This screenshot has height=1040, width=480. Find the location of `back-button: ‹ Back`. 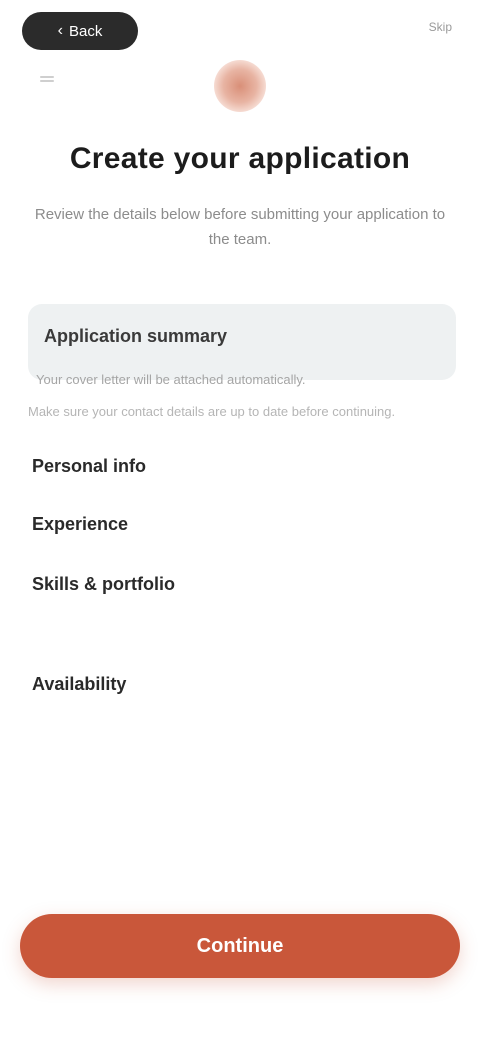

back-button: ‹ Back is located at coordinates (80, 31).